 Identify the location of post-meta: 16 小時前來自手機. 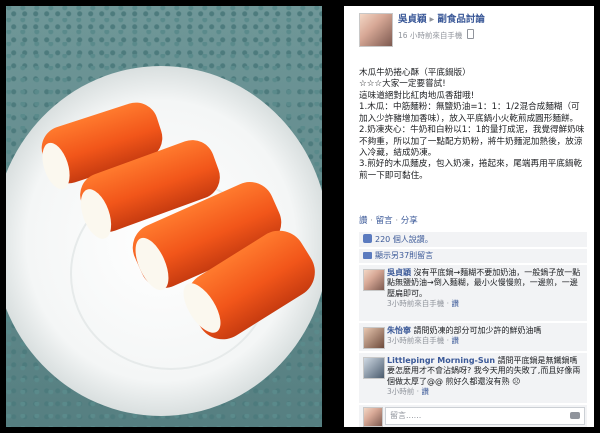
(436, 35).